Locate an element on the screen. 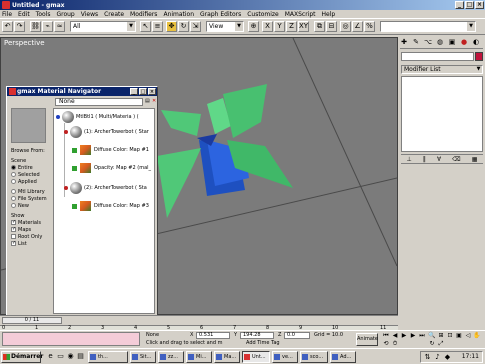 Image resolution: width=485 pixels, height=364 pixels. menu-create: Create is located at coordinates (114, 14).